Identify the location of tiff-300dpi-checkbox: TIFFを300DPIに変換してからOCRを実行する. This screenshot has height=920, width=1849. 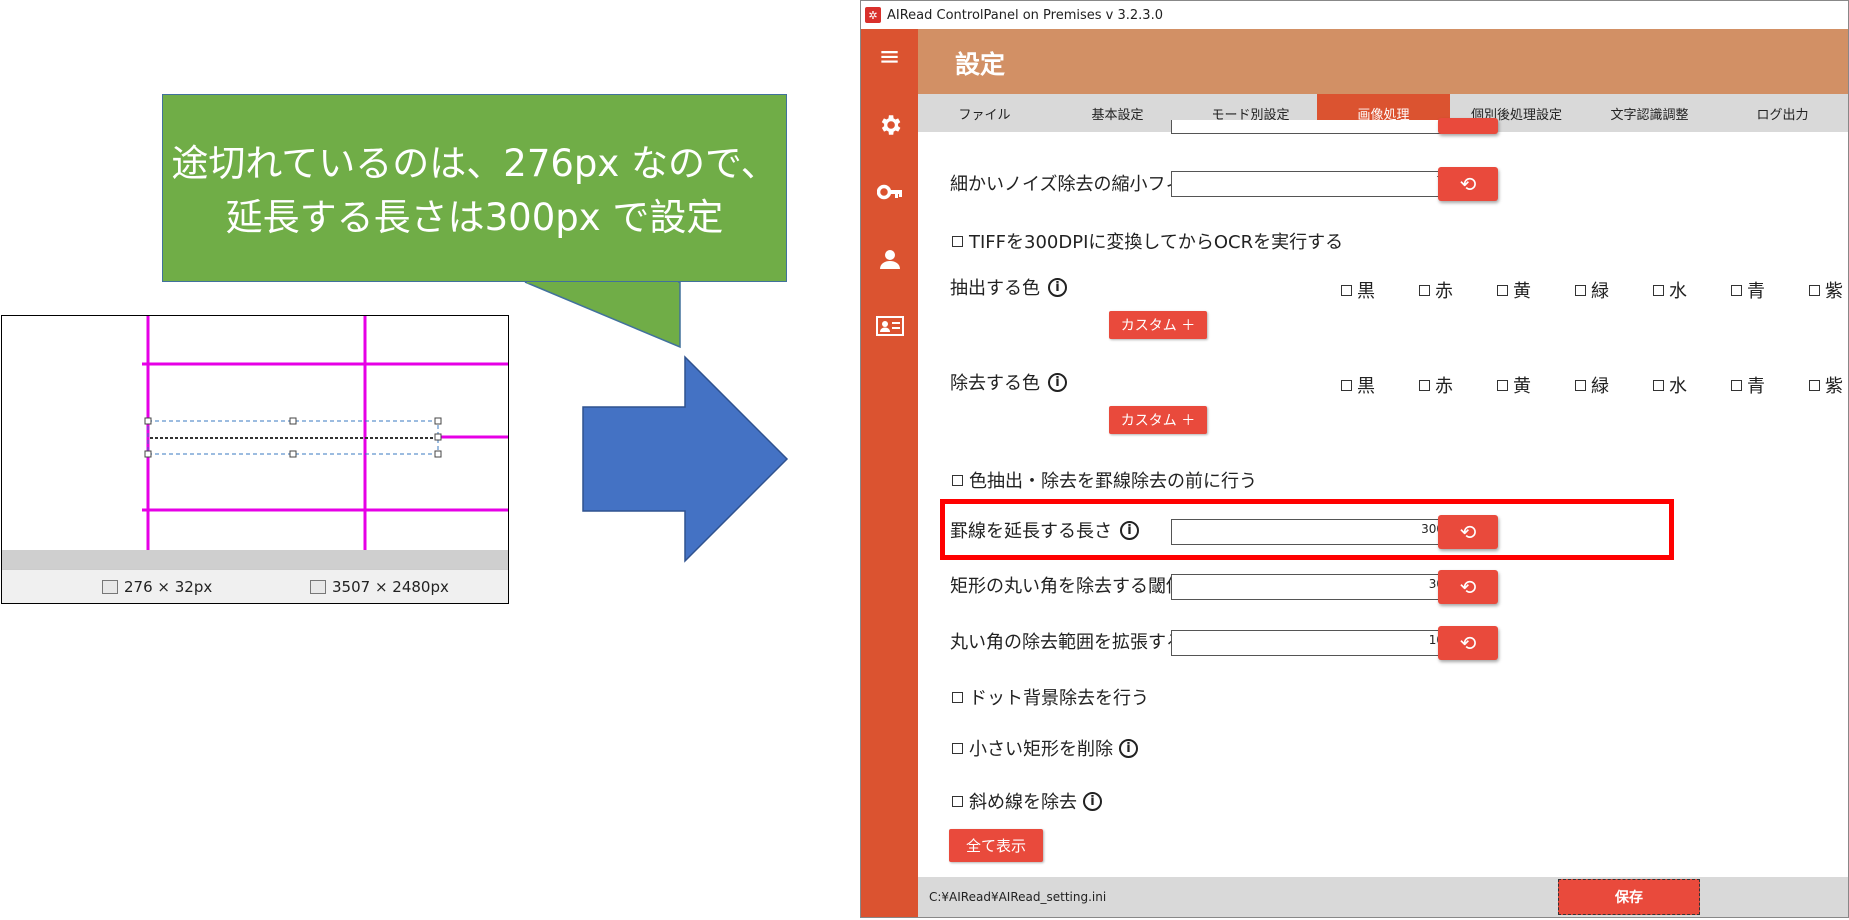
(1147, 241).